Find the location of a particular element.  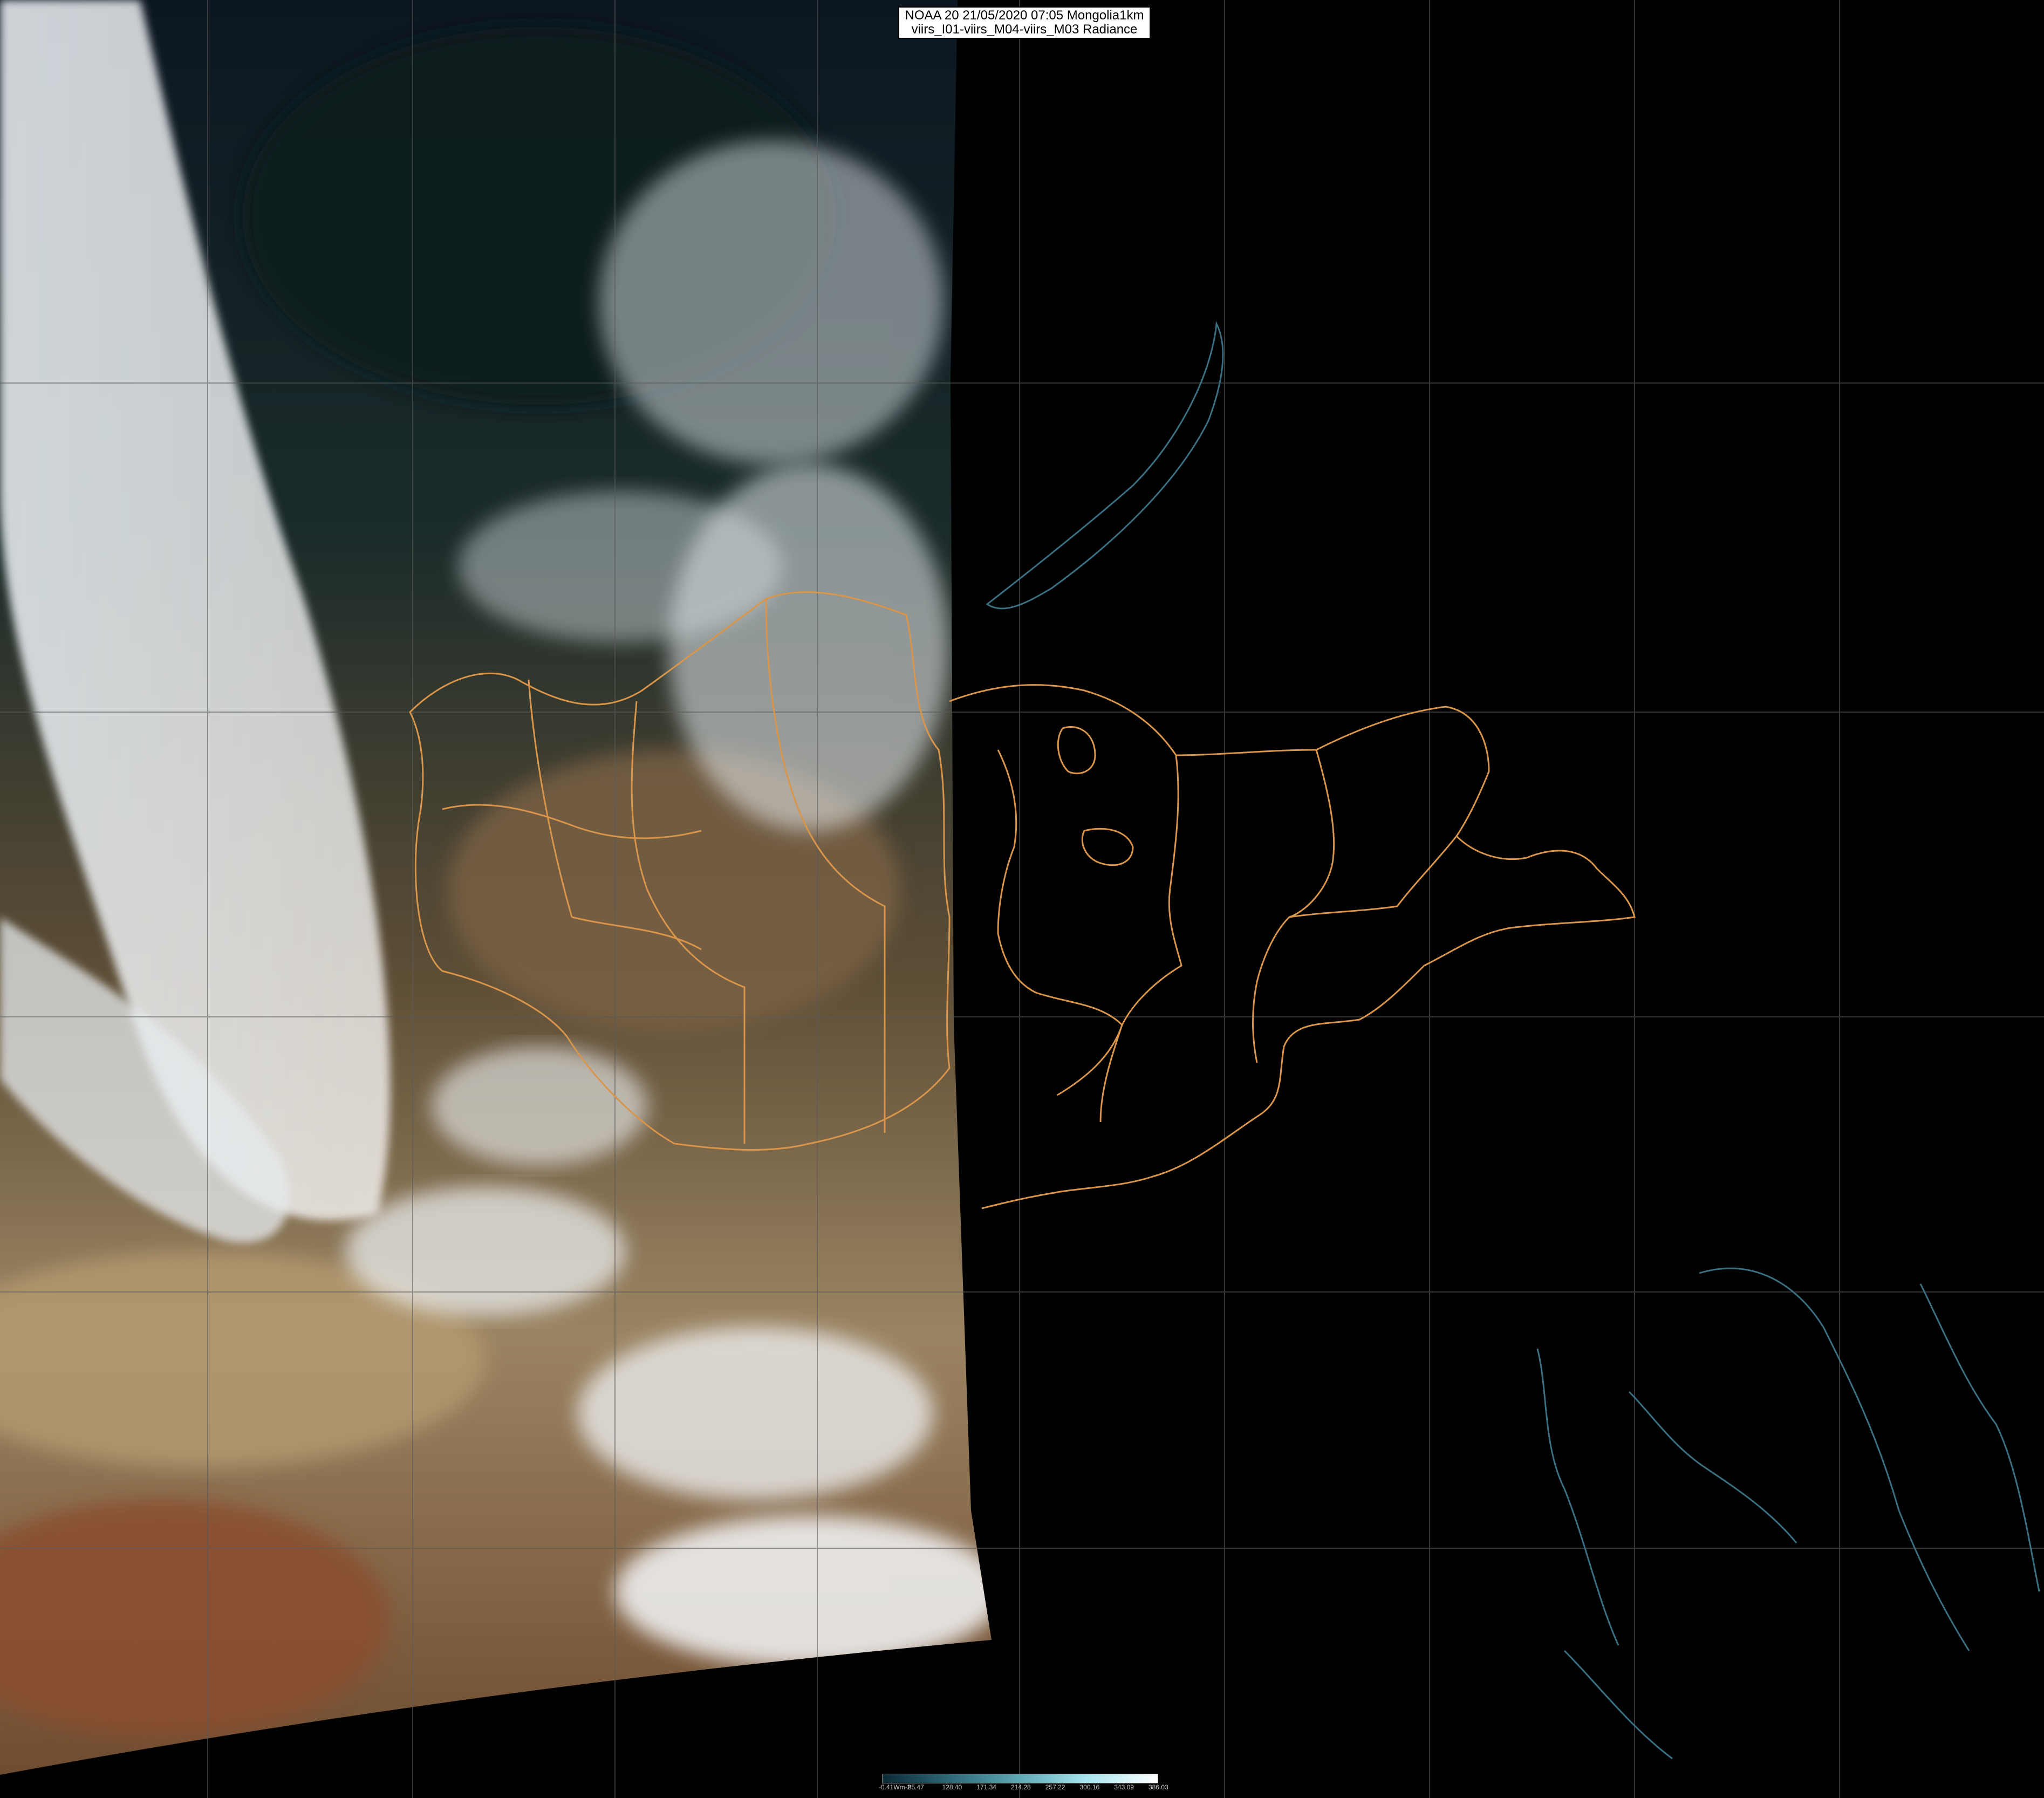

title-line-2: viirs_I01-viirs_M04-viirs_M03 Radiance is located at coordinates (1024, 30).